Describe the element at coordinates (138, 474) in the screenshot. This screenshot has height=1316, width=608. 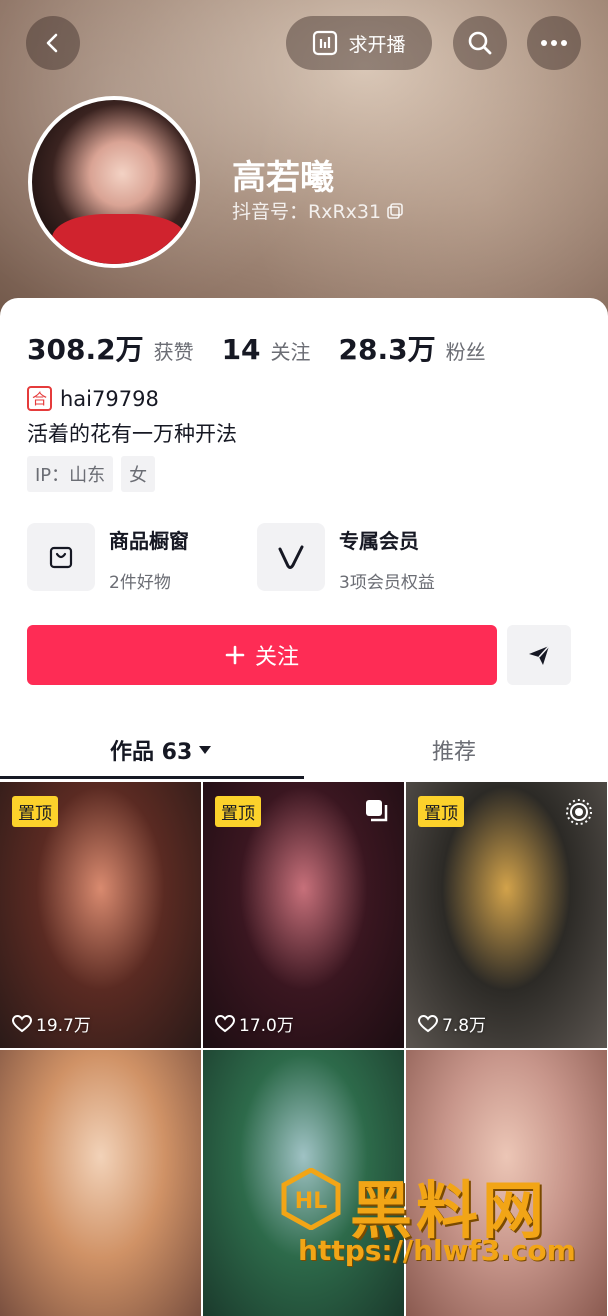
I see `gender-tag: 女` at that location.